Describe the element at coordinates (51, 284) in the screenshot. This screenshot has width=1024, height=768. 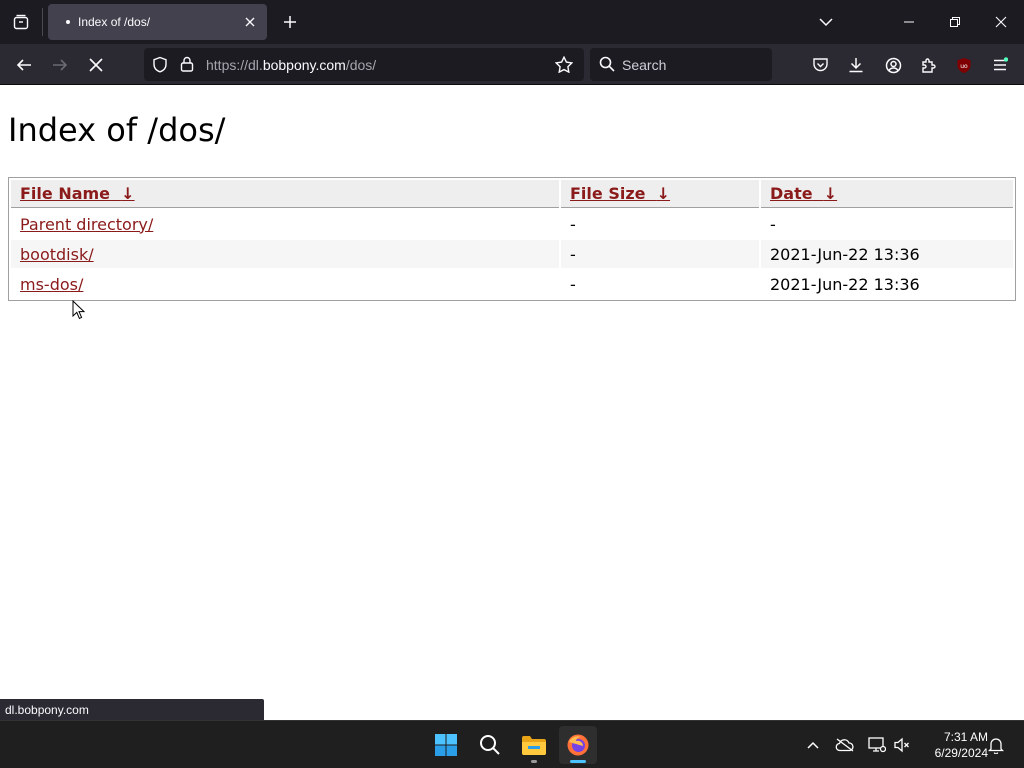
I see `ms-dos-folder-link: ms-dos/` at that location.